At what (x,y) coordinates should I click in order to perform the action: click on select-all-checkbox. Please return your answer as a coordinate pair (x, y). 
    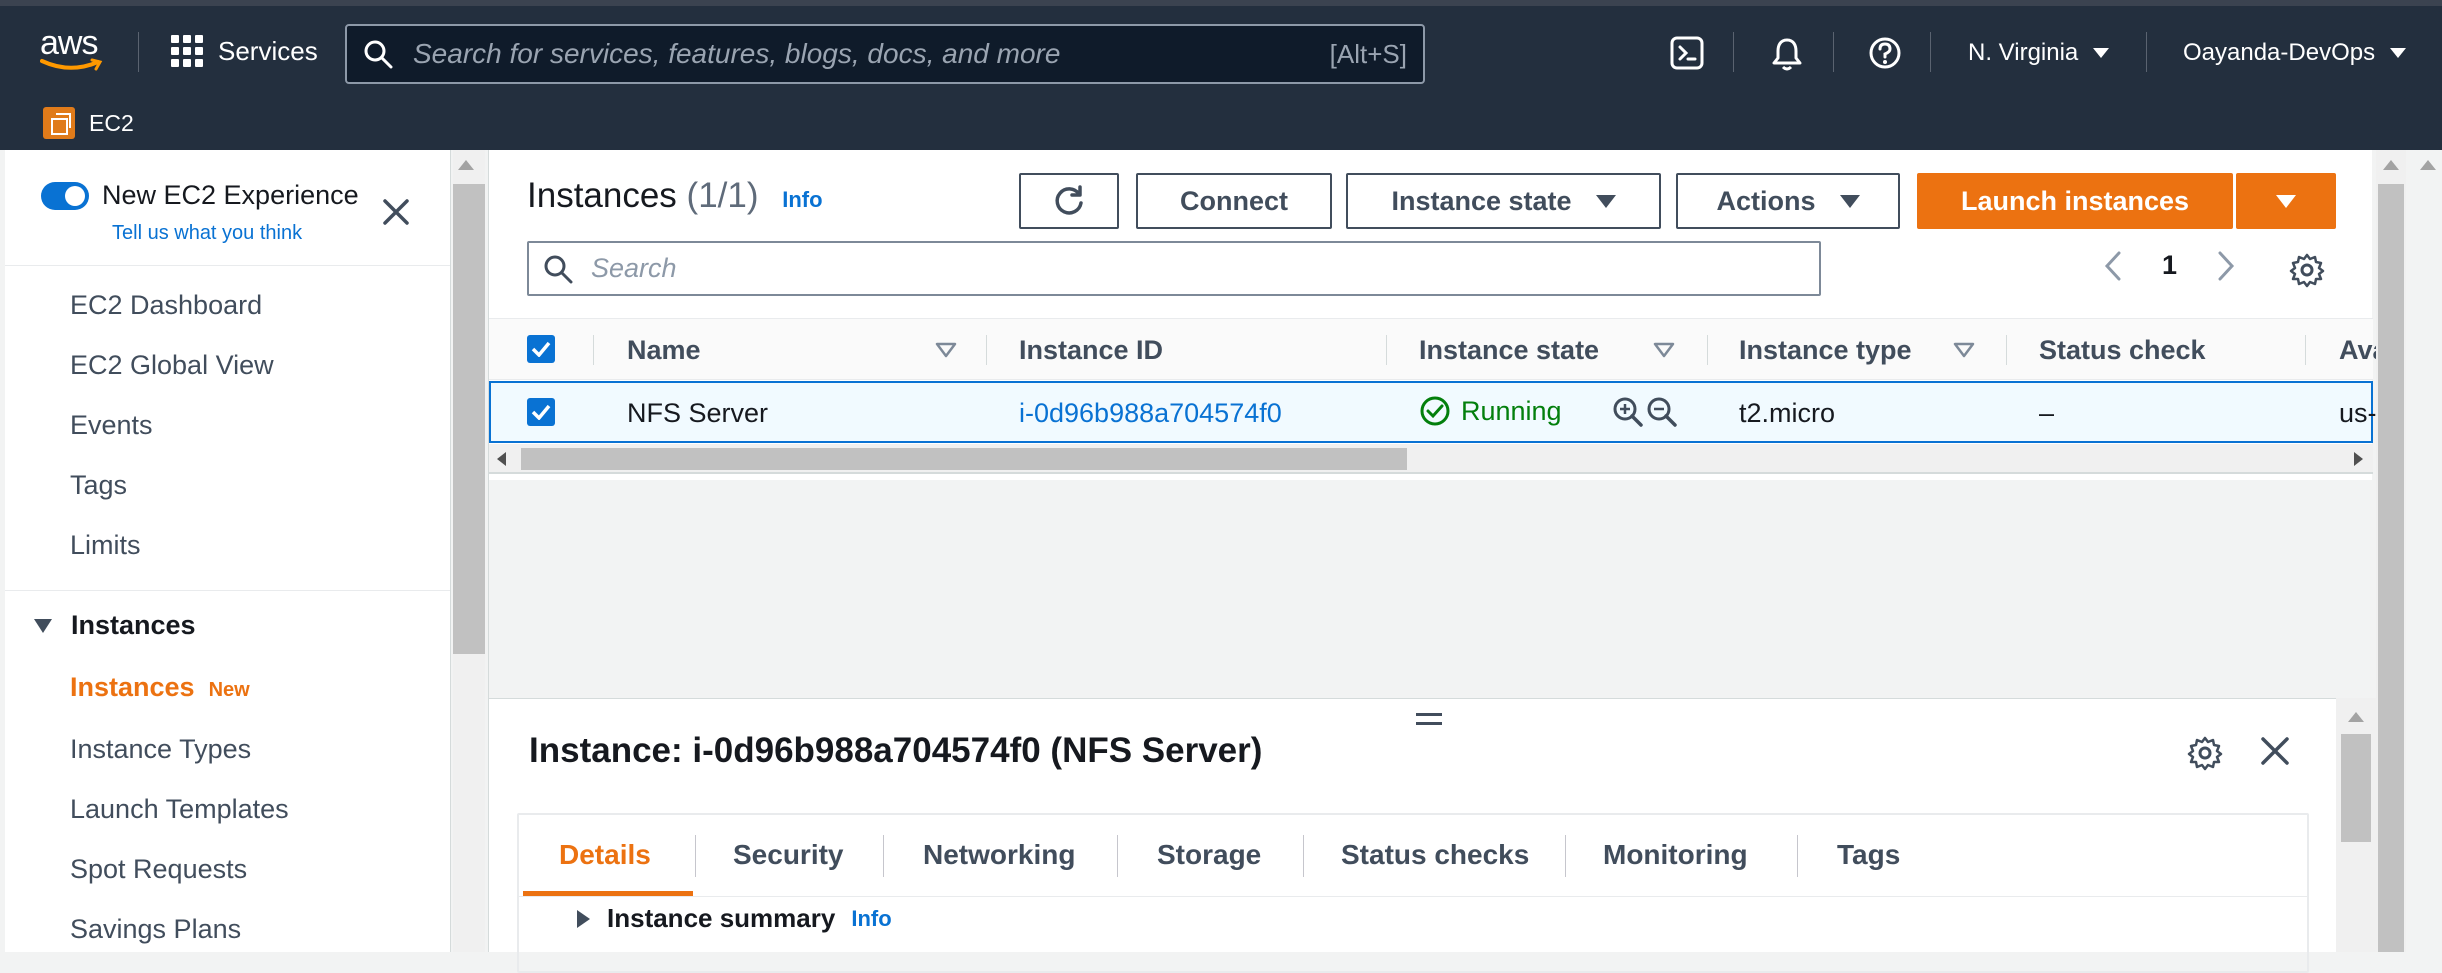
    Looking at the image, I should click on (541, 349).